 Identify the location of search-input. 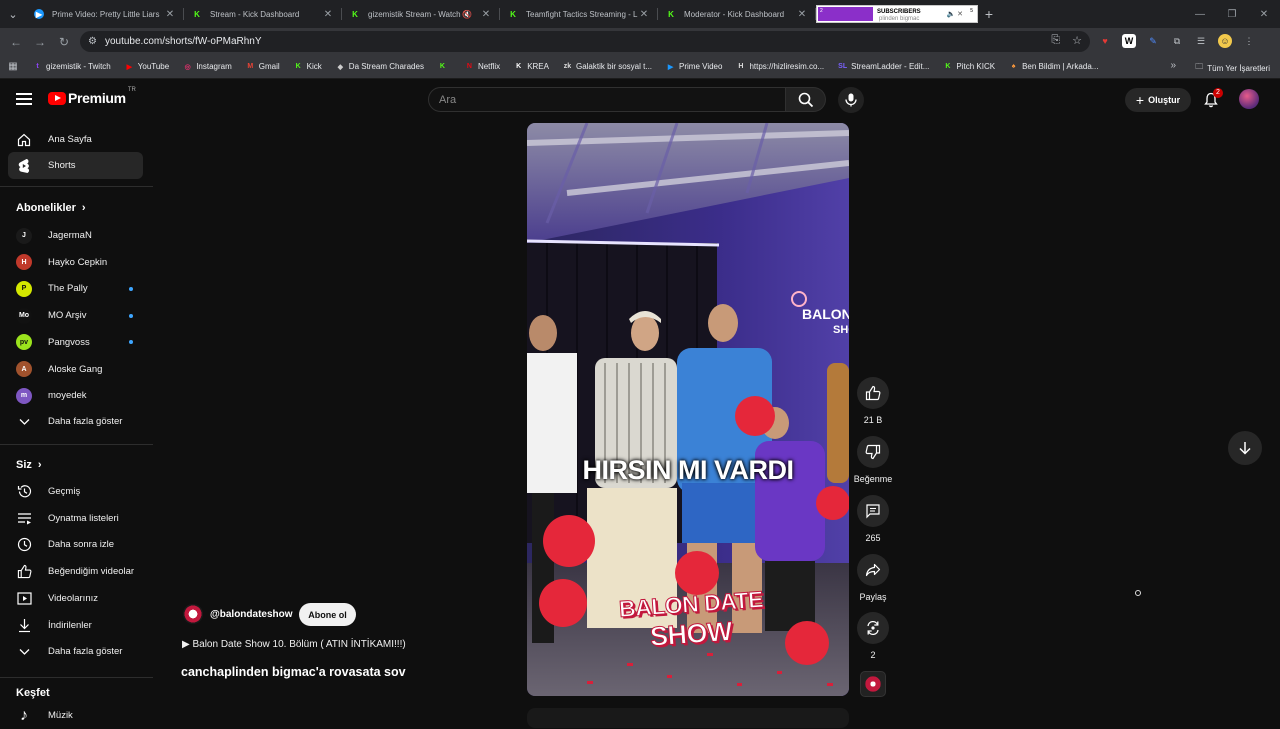
(612, 99).